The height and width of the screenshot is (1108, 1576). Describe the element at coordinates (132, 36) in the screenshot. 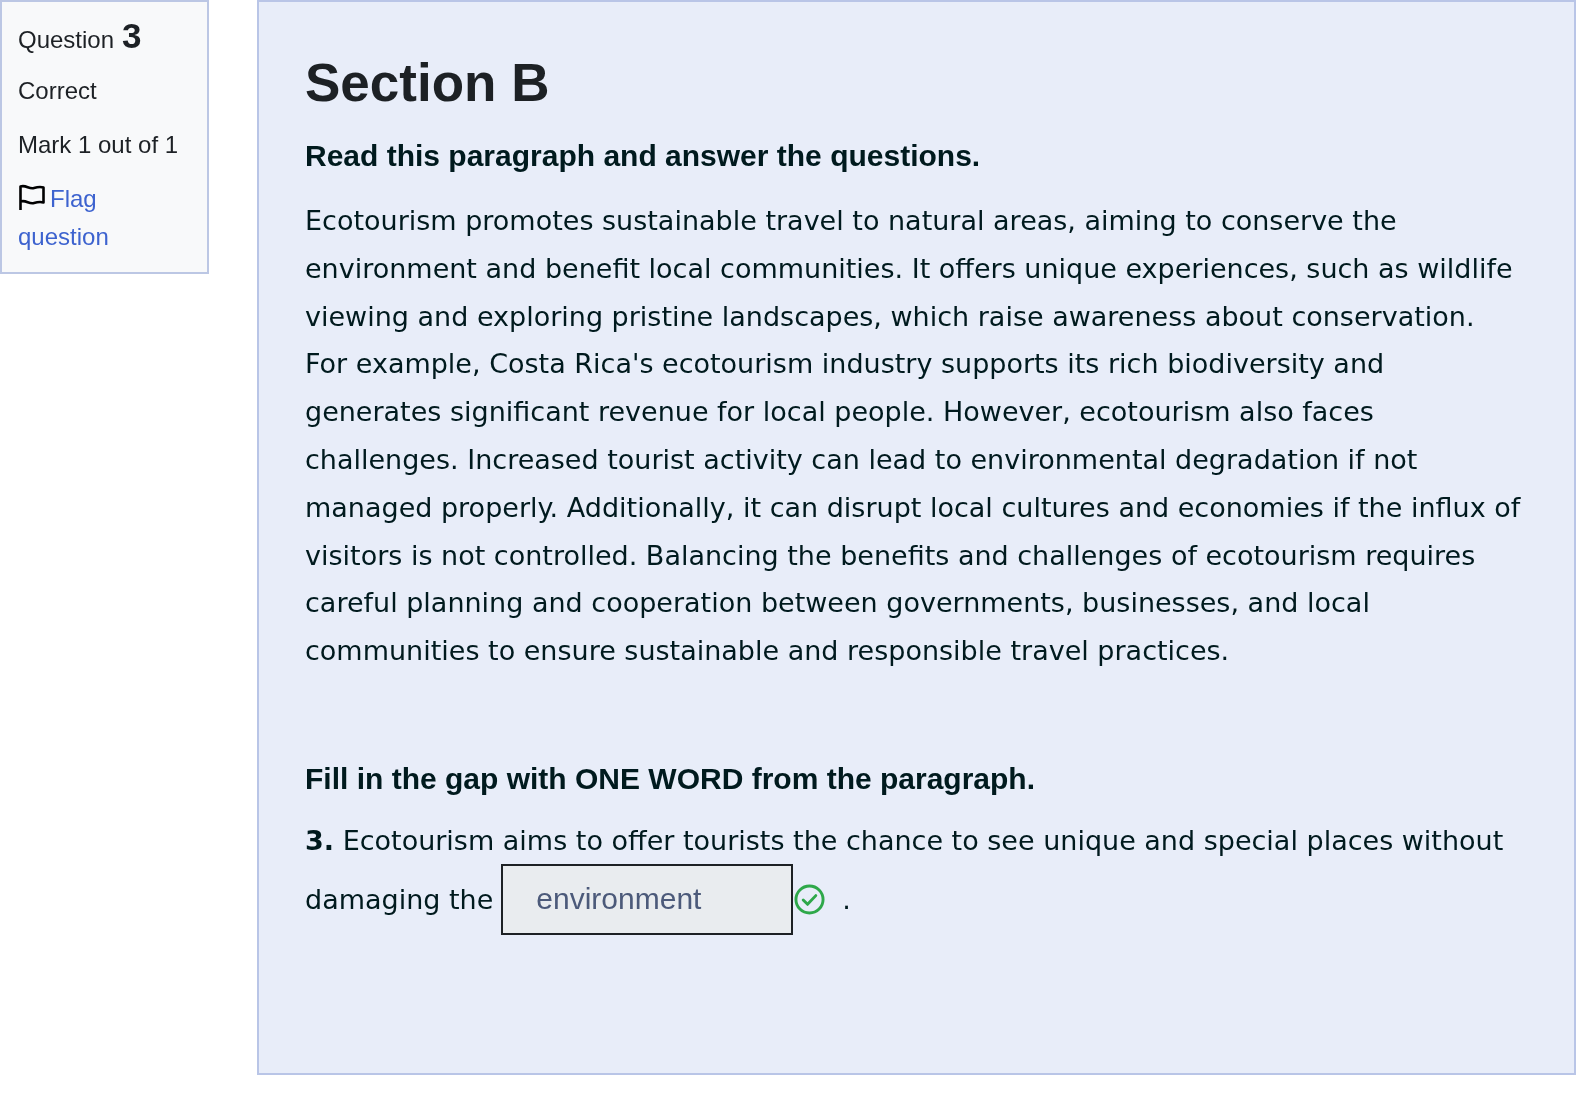

I see `question-number: 3` at that location.